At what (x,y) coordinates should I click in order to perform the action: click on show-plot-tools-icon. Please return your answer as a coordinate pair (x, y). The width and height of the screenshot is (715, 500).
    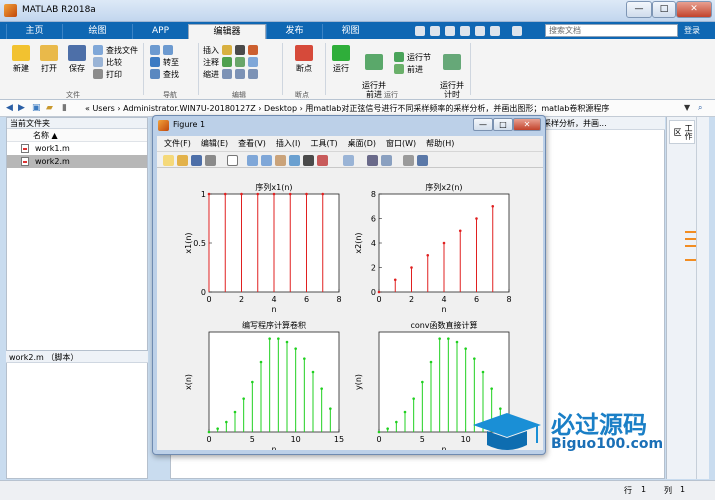
    Looking at the image, I should click on (422, 160).